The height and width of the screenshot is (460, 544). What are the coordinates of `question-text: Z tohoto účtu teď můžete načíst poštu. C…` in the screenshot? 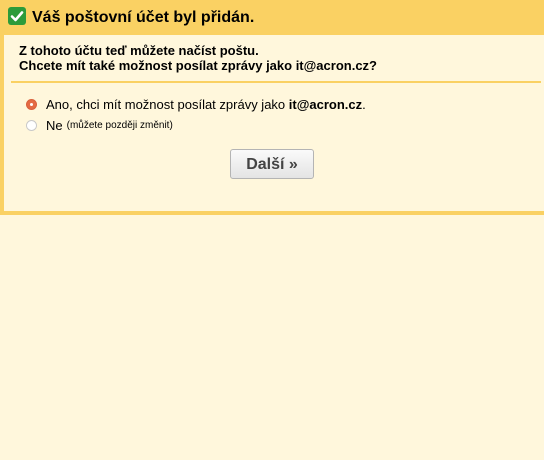 It's located at (274, 54).